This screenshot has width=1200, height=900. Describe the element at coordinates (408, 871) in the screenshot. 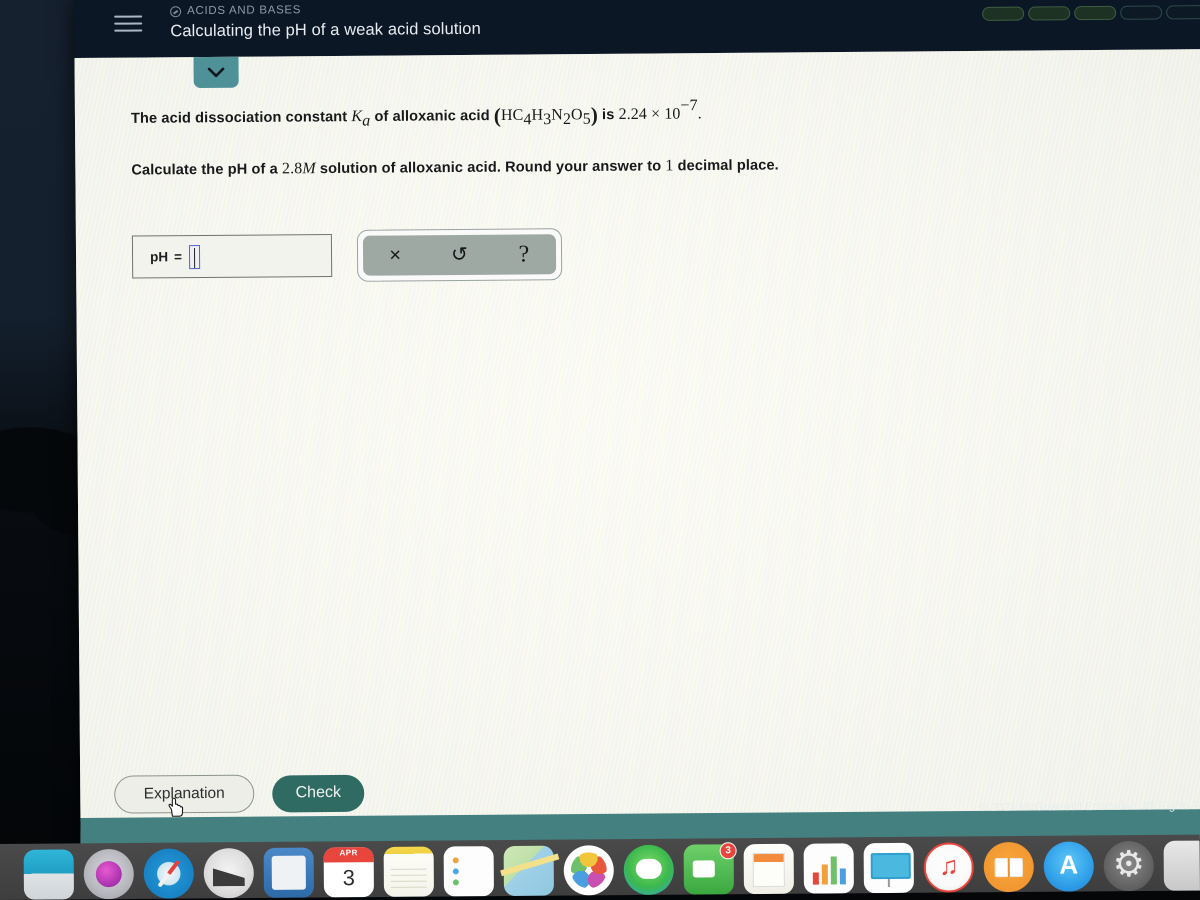

I see `dock-icon-notes` at that location.